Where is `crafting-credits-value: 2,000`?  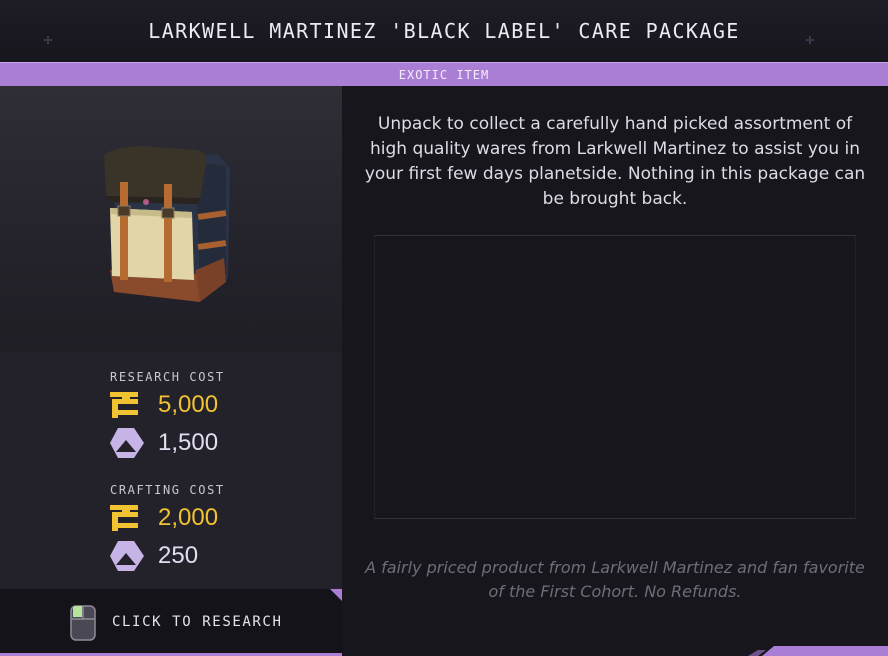
crafting-credits-value: 2,000 is located at coordinates (188, 517).